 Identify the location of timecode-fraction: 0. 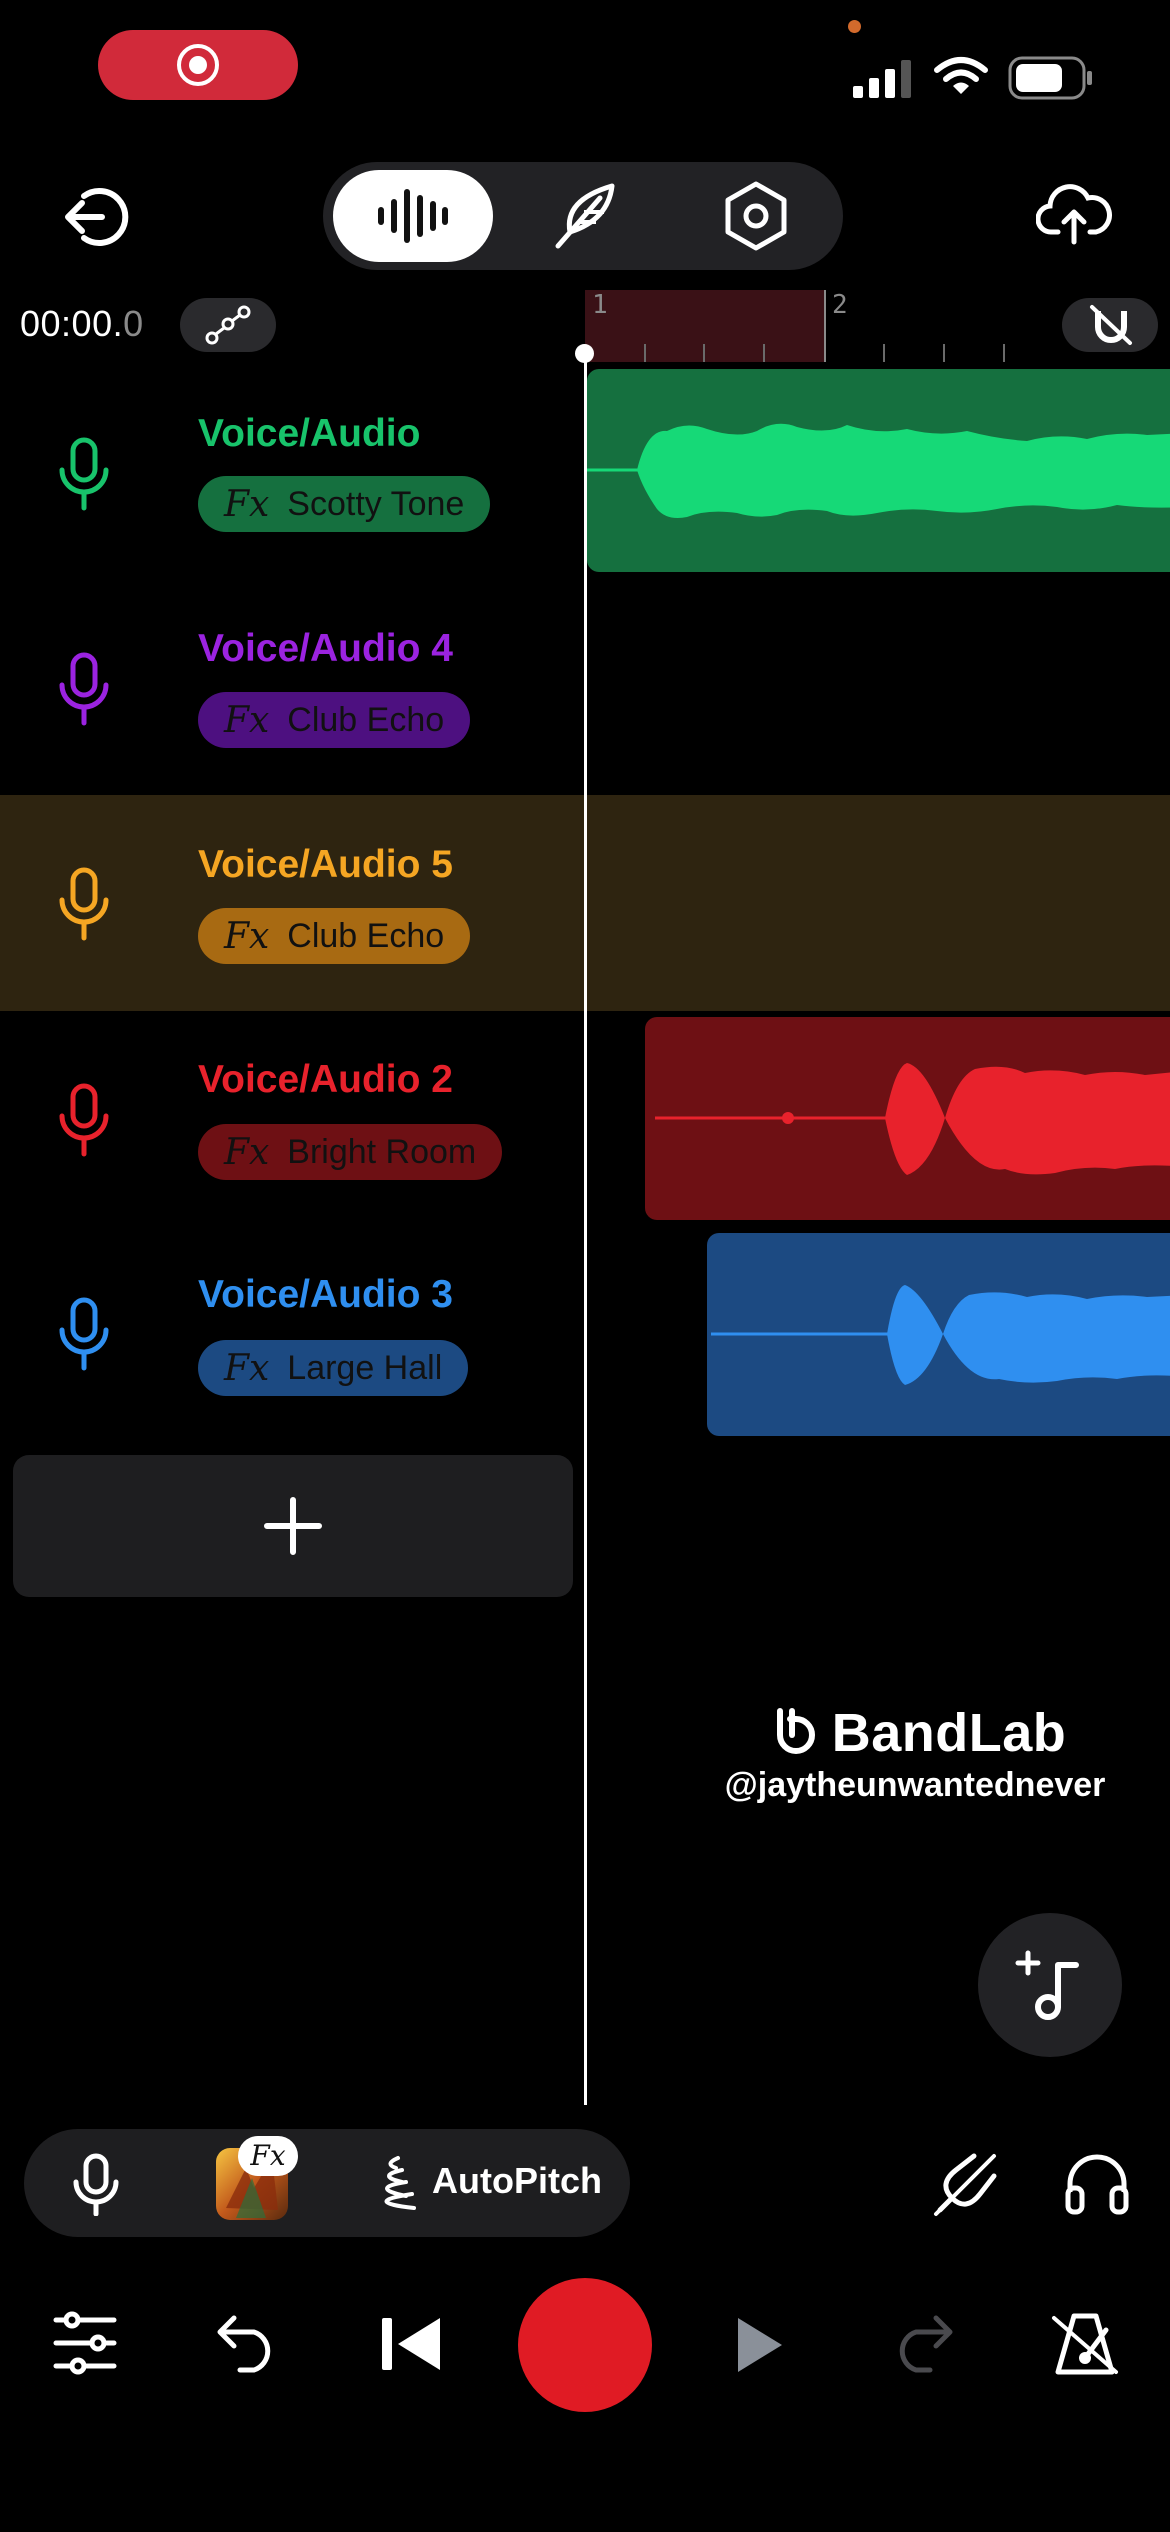
(133, 323).